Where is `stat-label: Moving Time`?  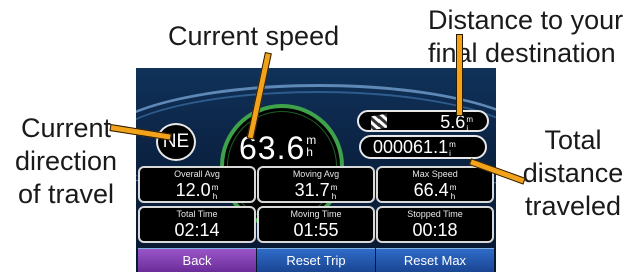
stat-label: Moving Time is located at coordinates (316, 214).